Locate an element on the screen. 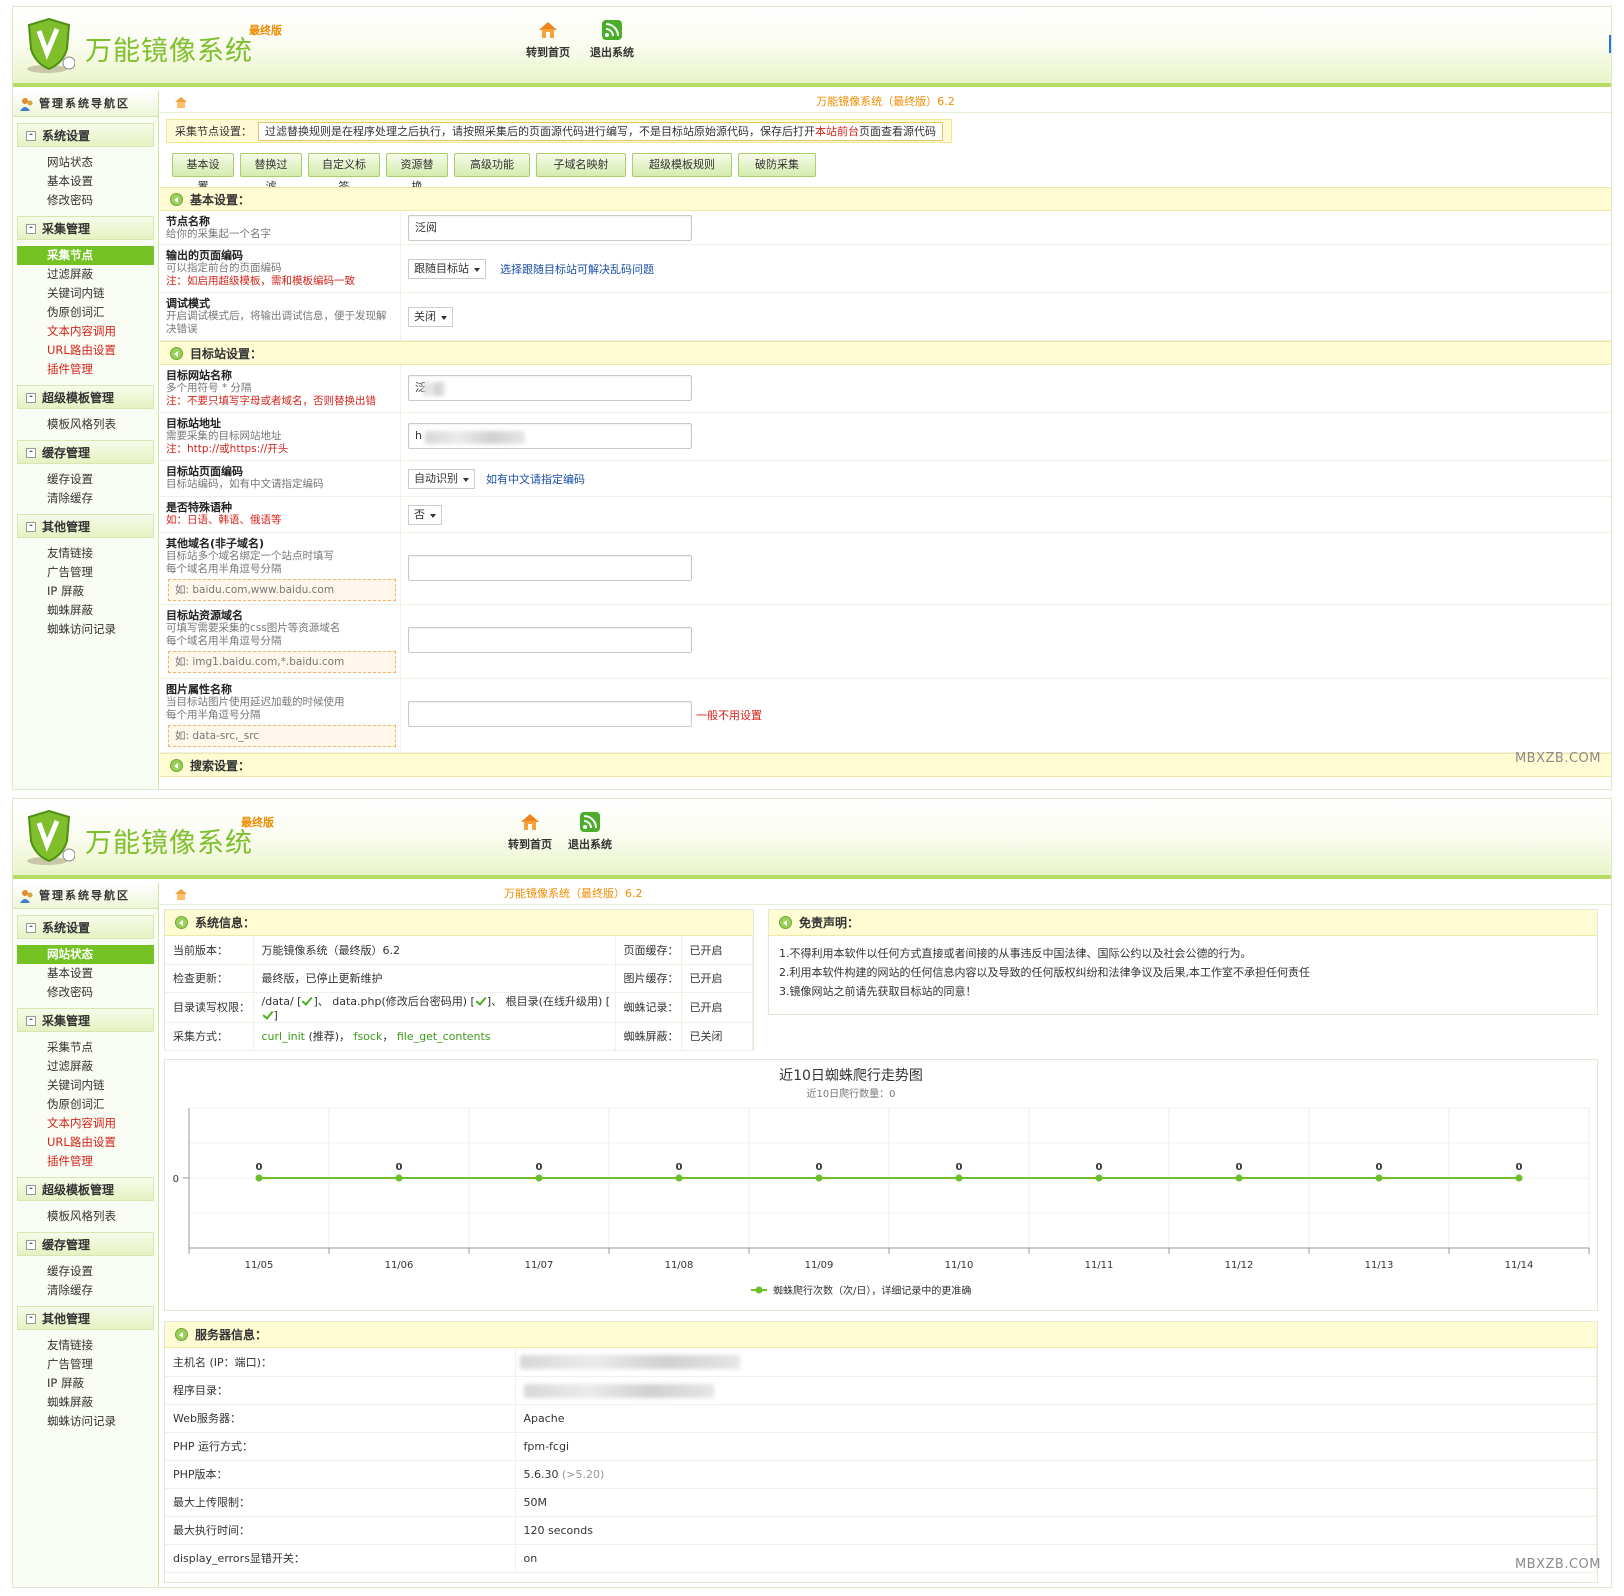  scroll-marker is located at coordinates (1610, 44).